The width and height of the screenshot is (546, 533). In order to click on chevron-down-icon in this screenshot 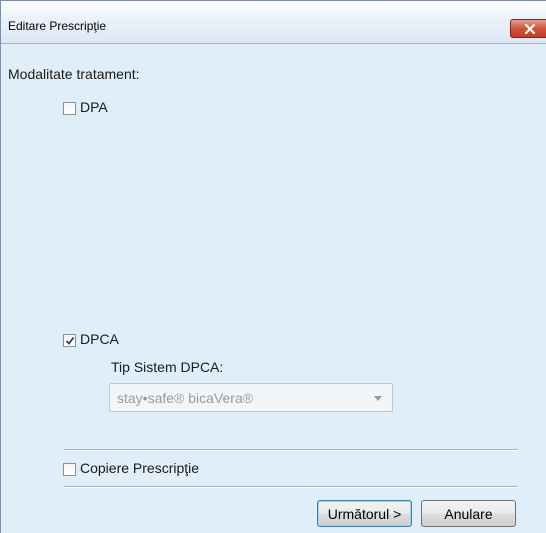, I will do `click(378, 398)`.